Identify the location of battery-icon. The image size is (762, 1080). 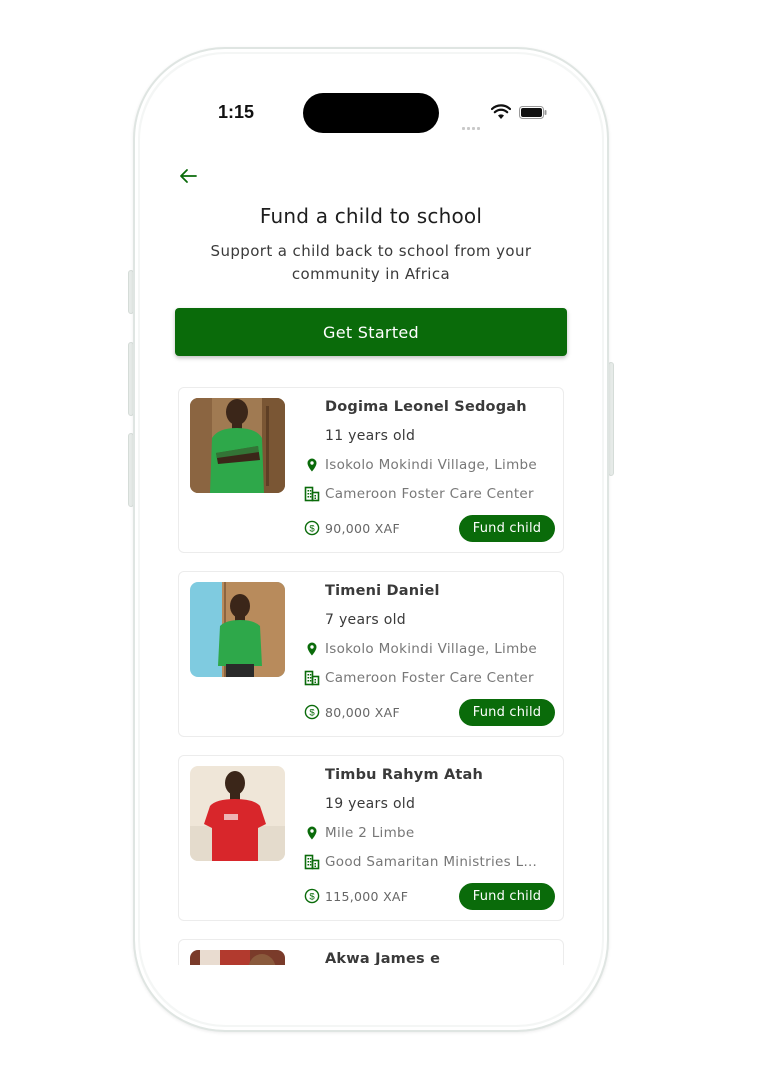
(533, 112).